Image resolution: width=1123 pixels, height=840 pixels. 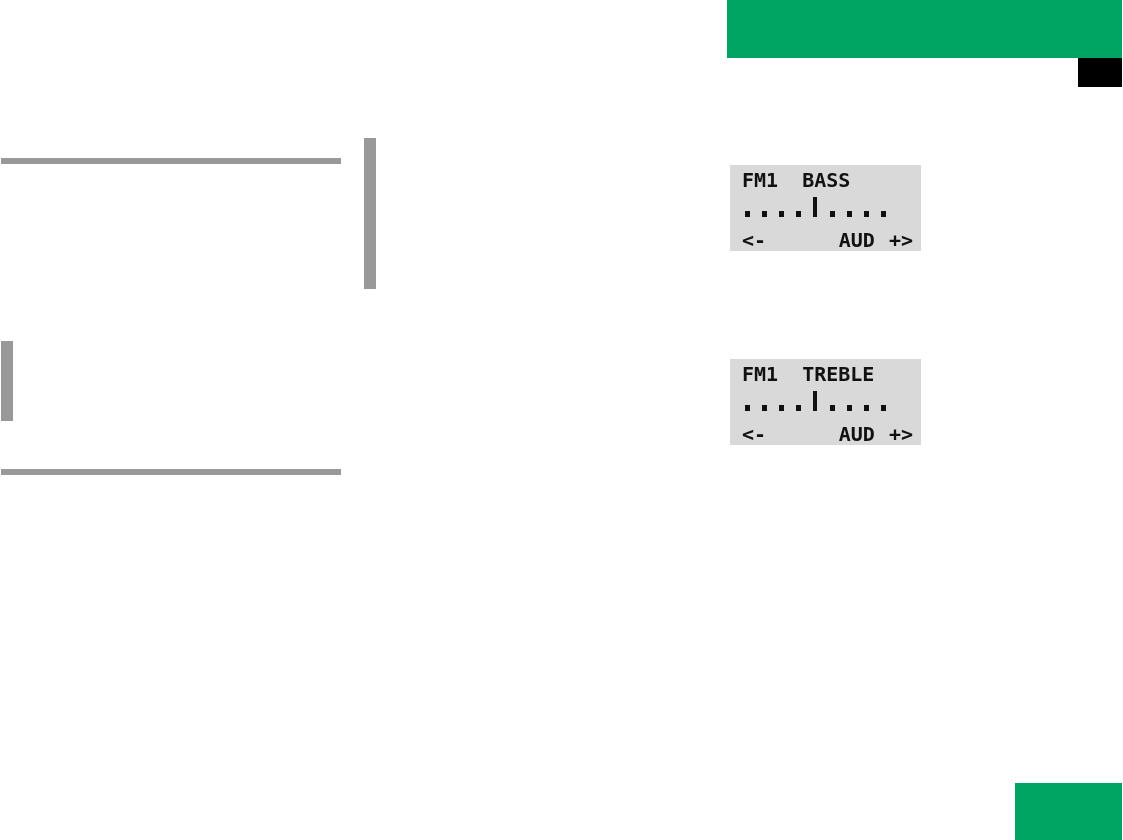 What do you see at coordinates (856, 434) in the screenshot?
I see `mode-text: AUD` at bounding box center [856, 434].